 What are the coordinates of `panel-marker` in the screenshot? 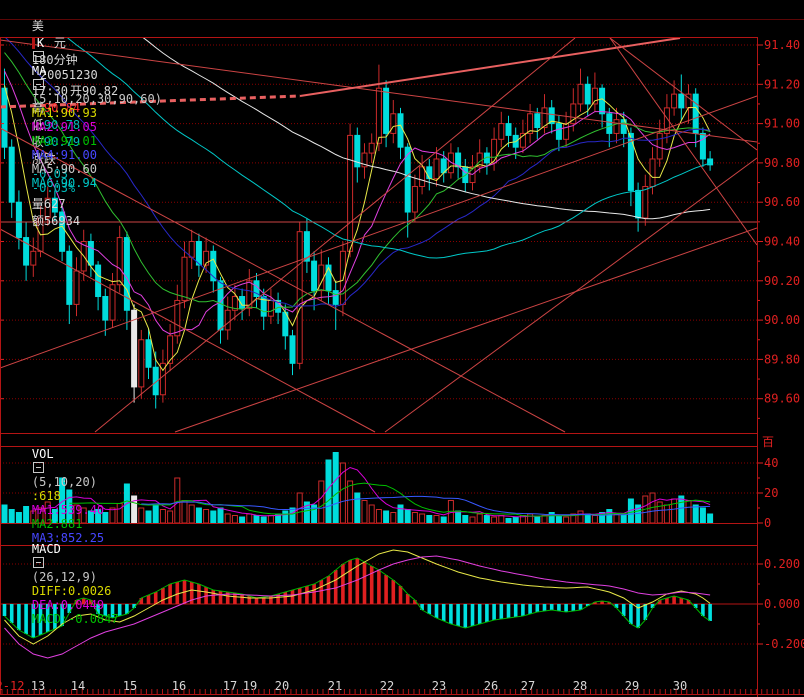 It's located at (33, 43).